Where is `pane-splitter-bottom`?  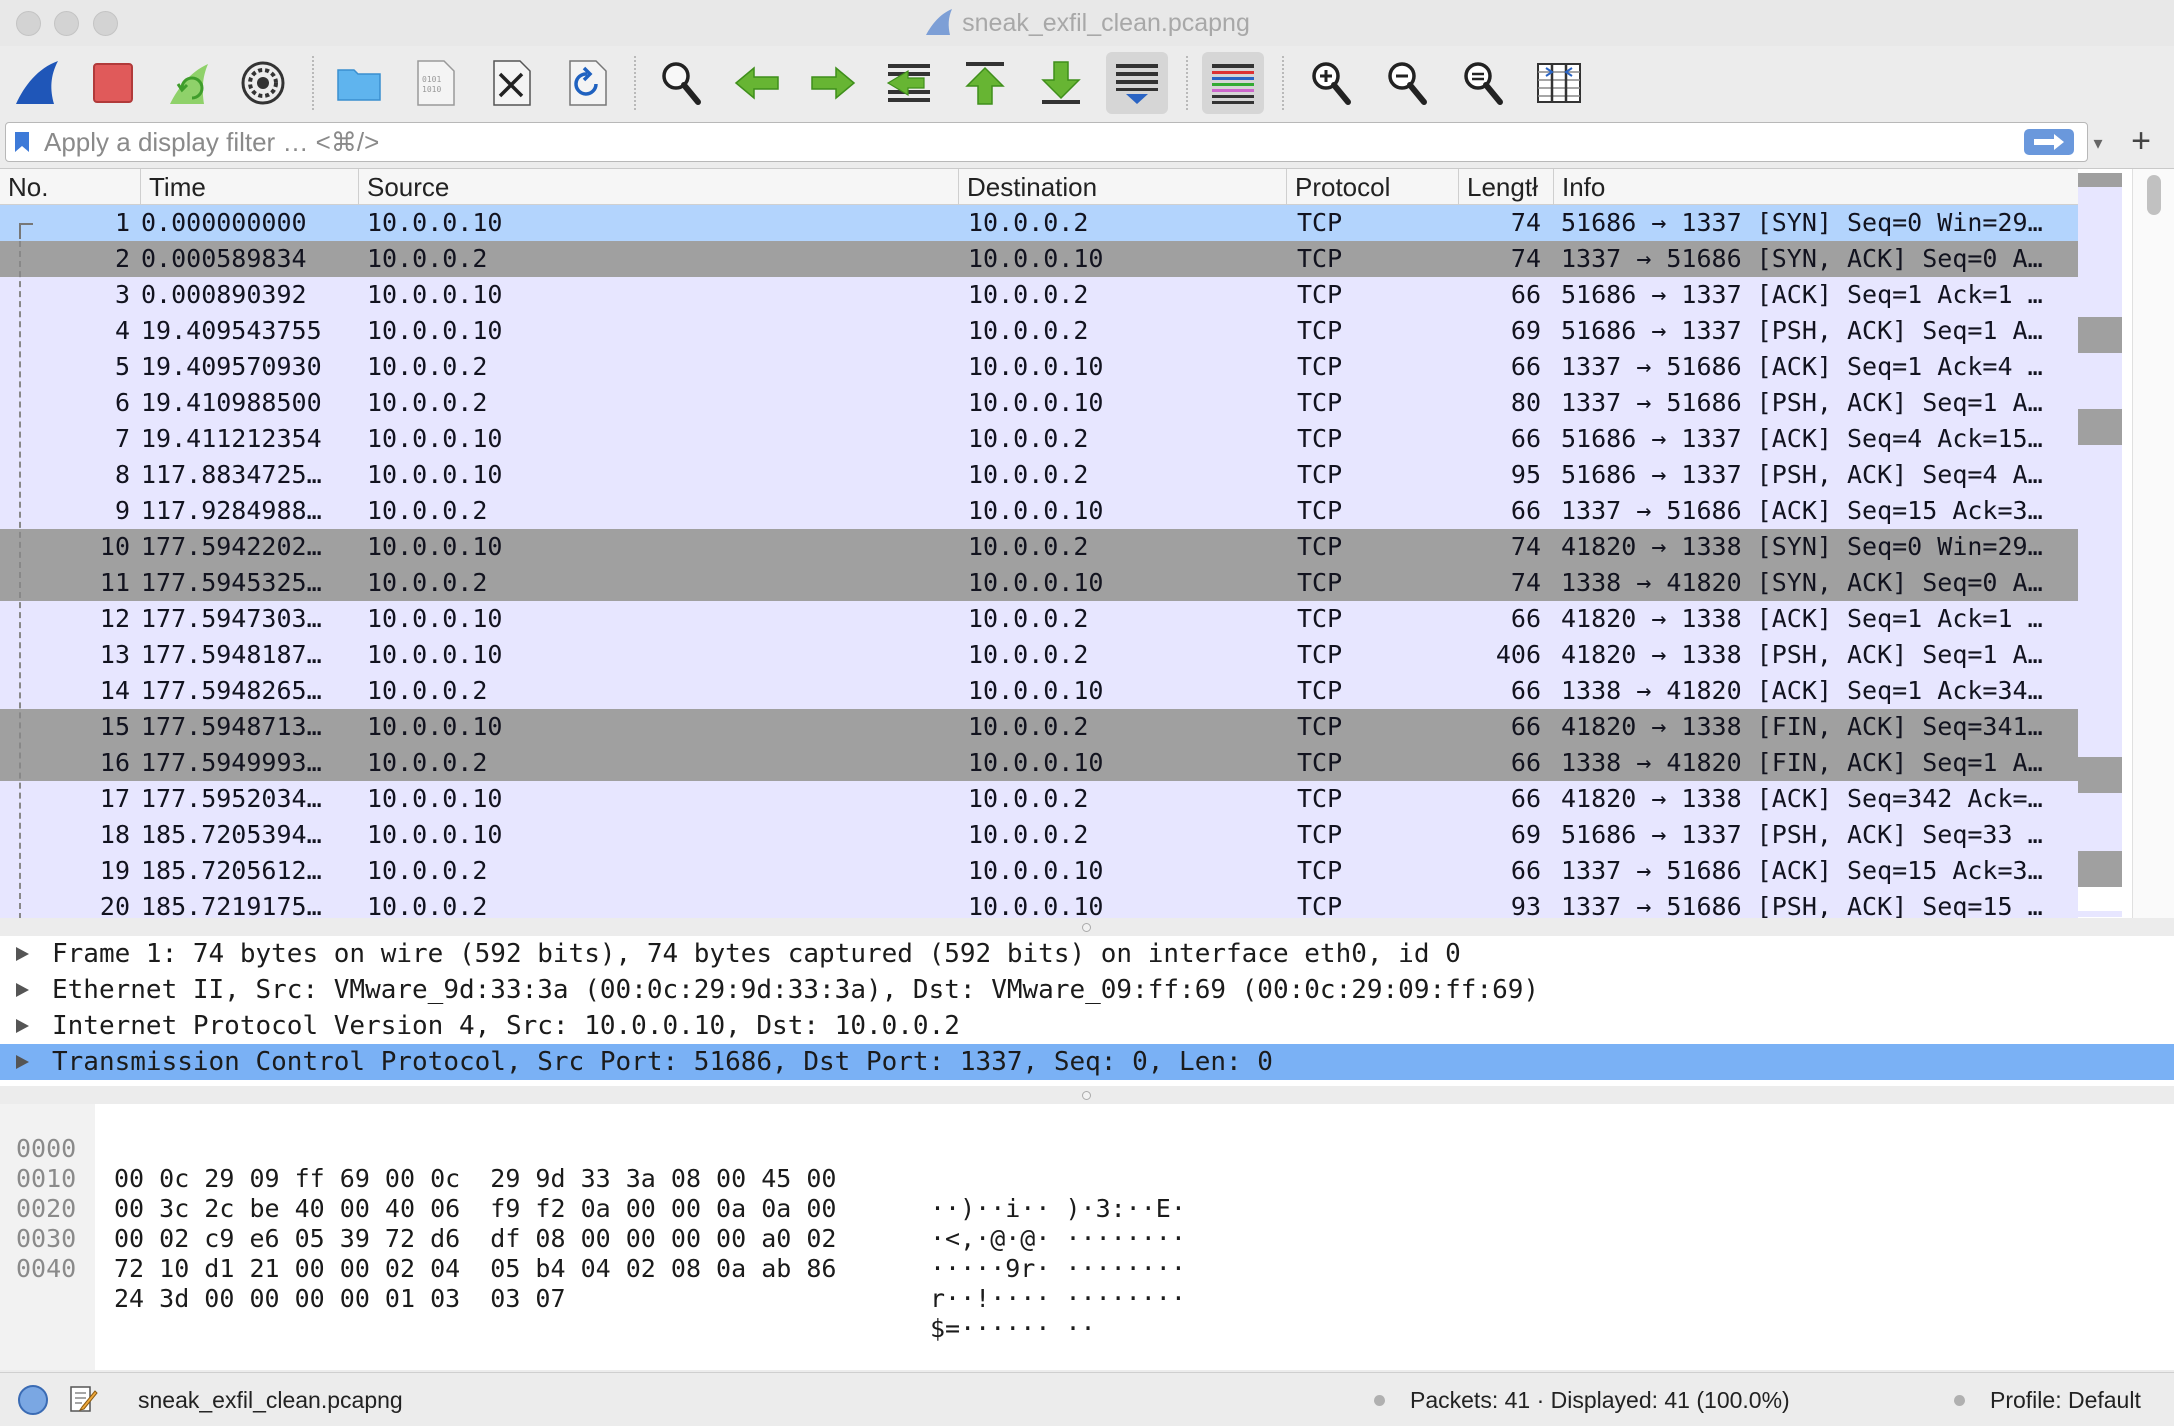
pane-splitter-bottom is located at coordinates (1087, 1095).